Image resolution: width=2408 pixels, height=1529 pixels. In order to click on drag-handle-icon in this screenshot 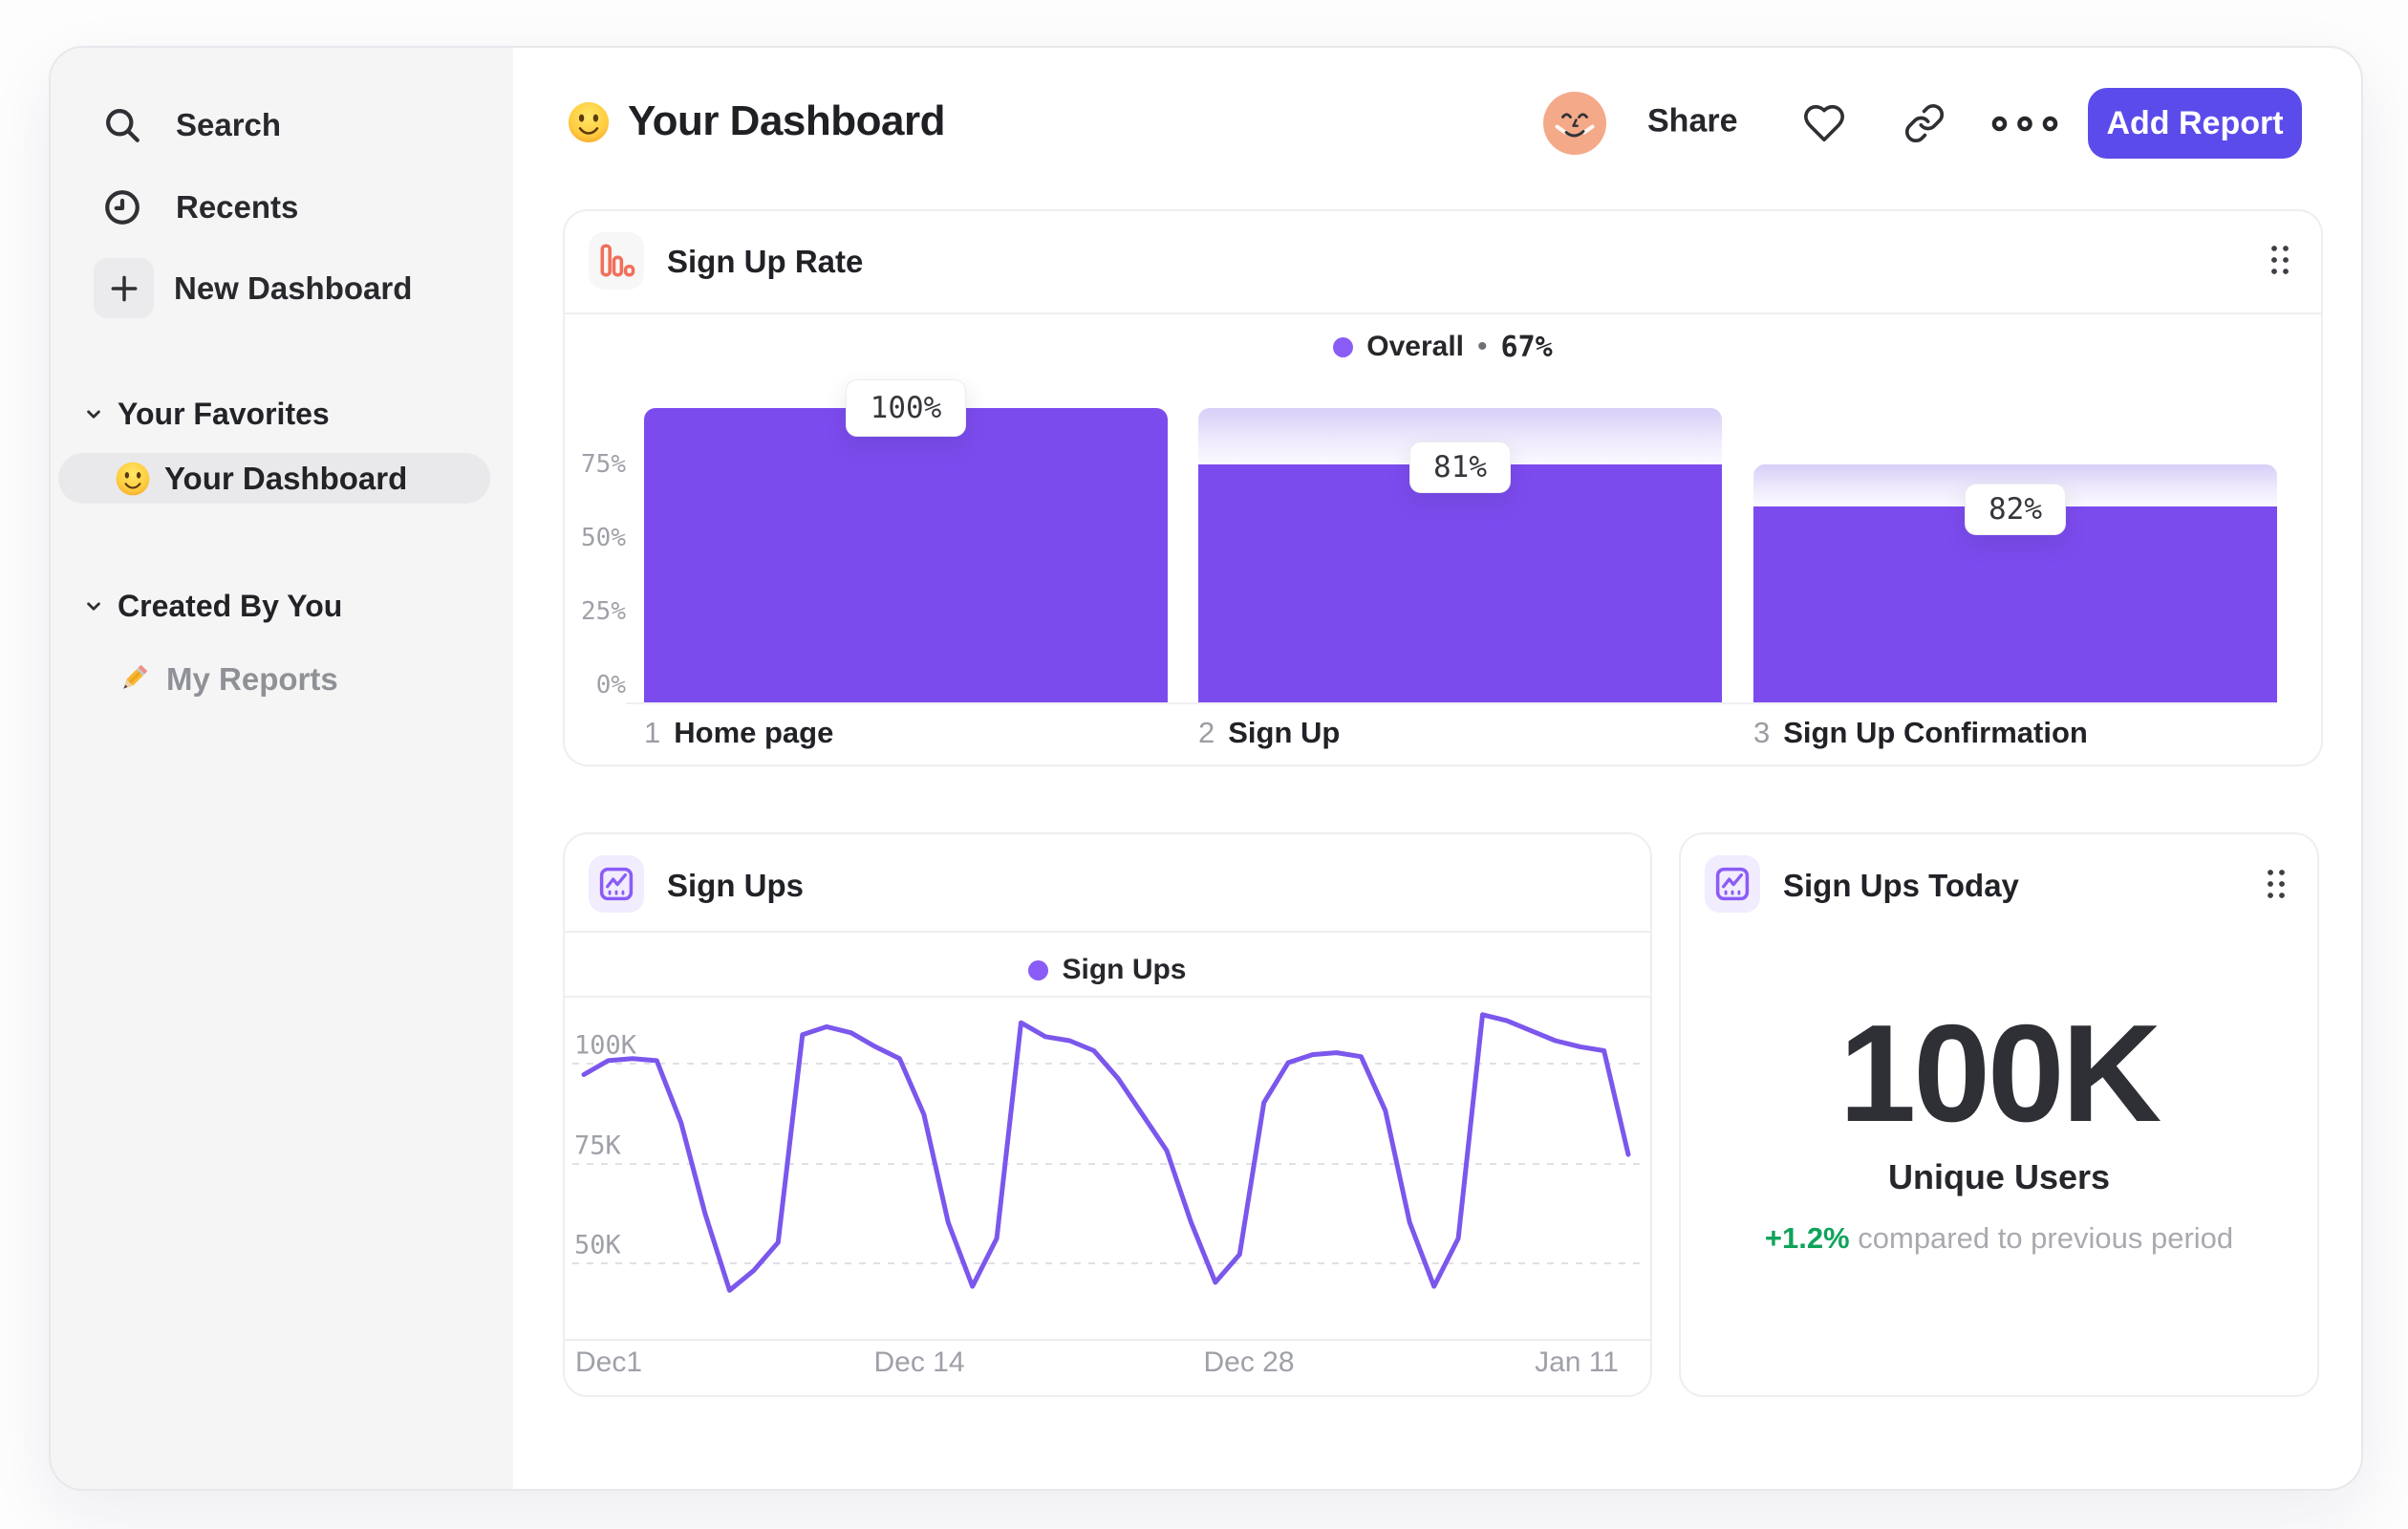, I will do `click(2277, 884)`.